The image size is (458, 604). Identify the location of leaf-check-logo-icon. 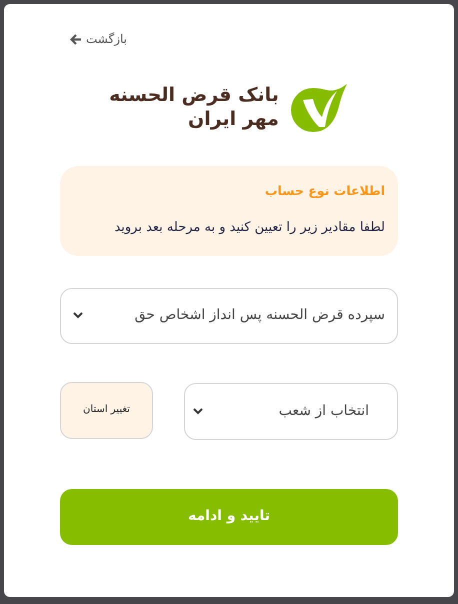
(319, 107).